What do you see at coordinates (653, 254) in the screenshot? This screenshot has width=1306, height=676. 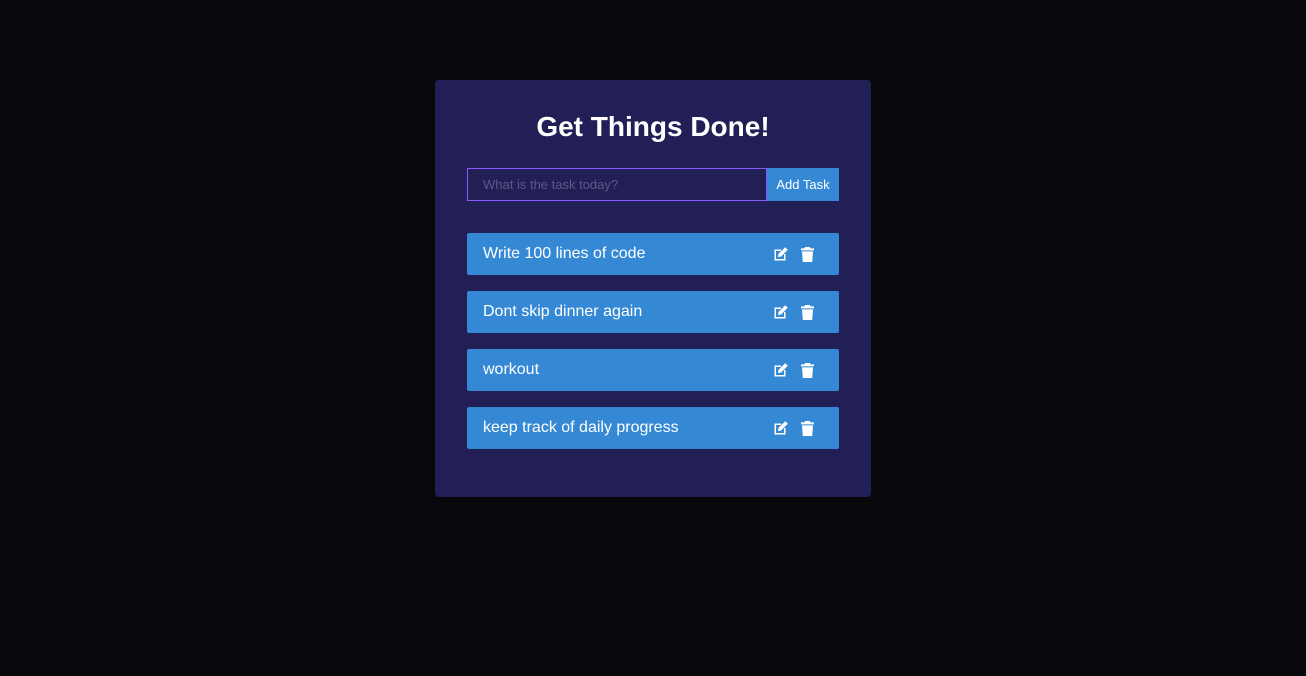 I see `todo-item: Write 100 lines of code` at bounding box center [653, 254].